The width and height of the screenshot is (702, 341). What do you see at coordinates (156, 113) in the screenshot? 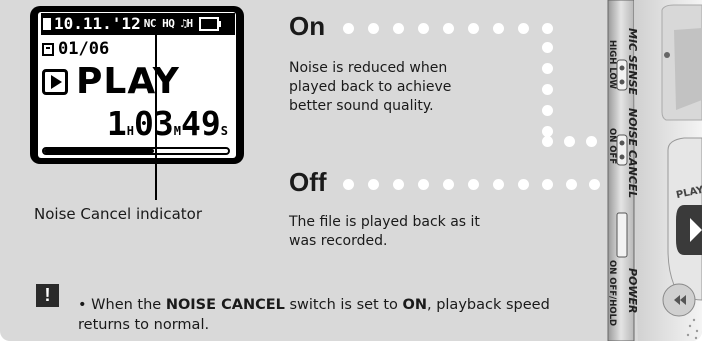
I see `indicator-leader-line` at bounding box center [156, 113].